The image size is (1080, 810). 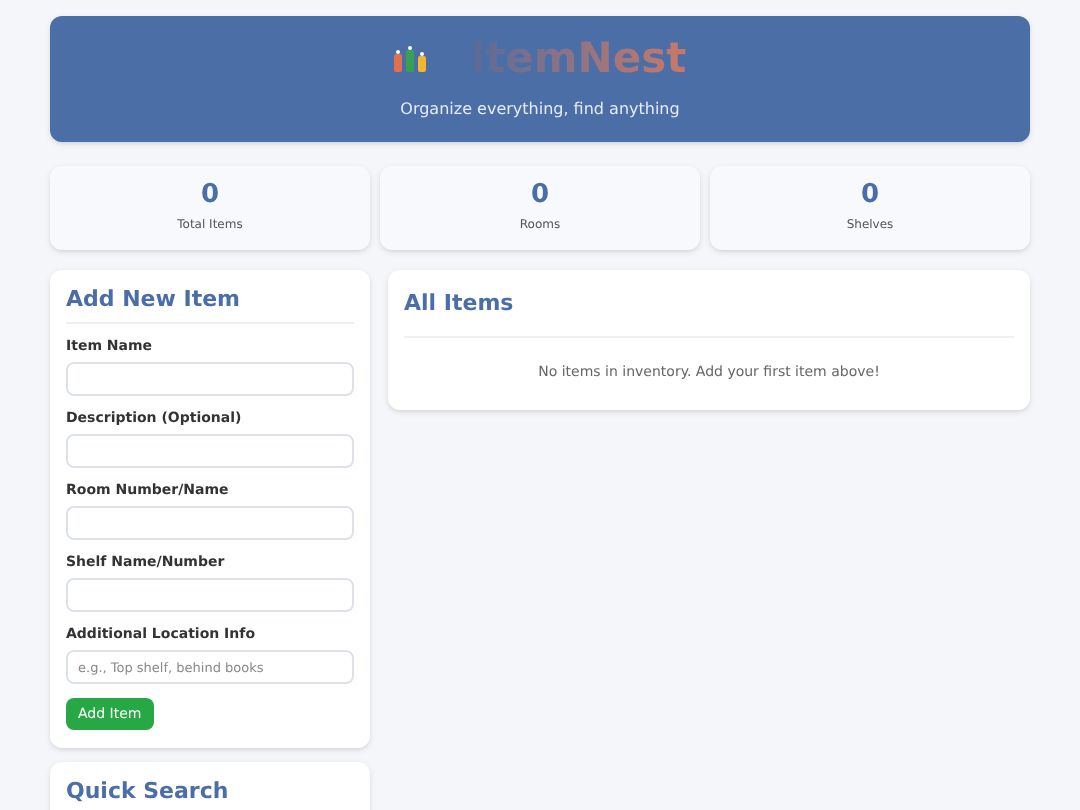 I want to click on card-title: All Items, so click(x=709, y=312).